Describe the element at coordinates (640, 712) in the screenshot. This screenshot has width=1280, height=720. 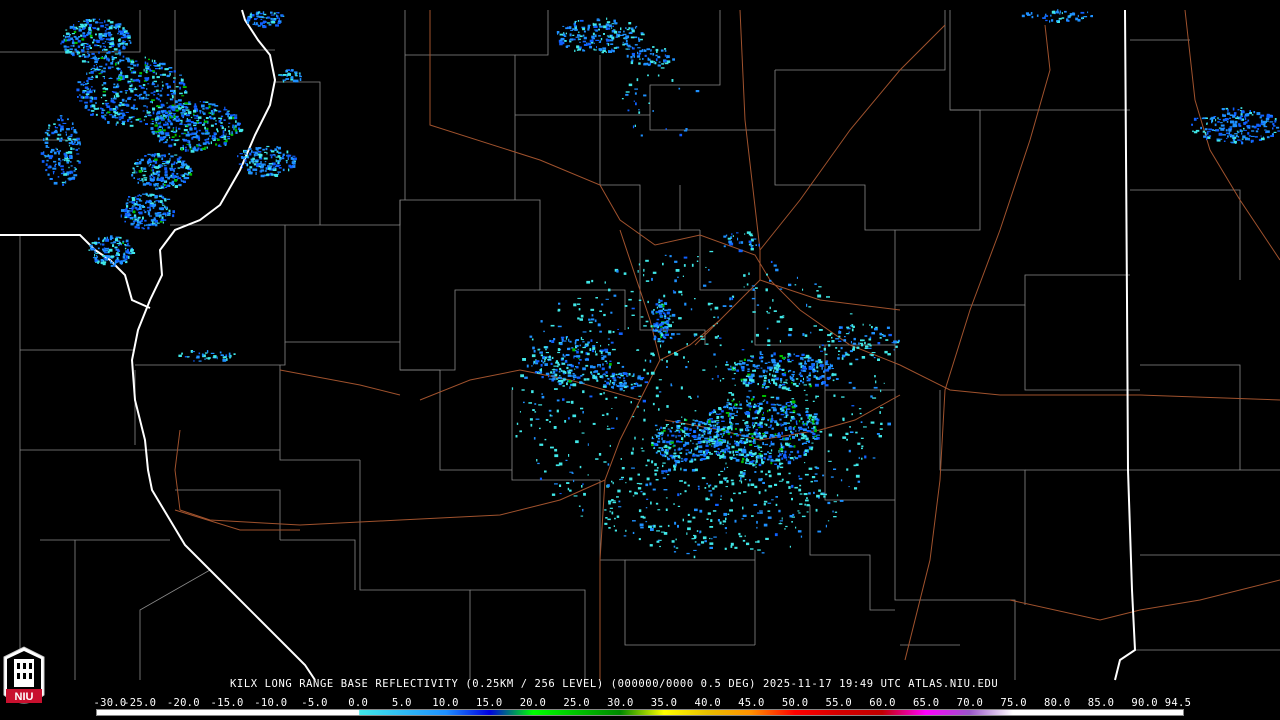
I see `reflectivity-colorbar` at that location.